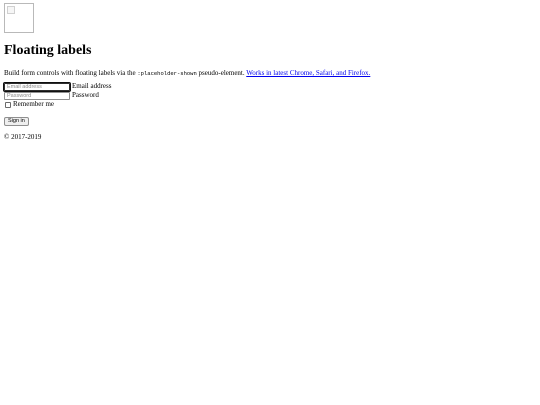 The width and height of the screenshot is (540, 405). Describe the element at coordinates (270, 95) in the screenshot. I see `password-row: Password` at that location.